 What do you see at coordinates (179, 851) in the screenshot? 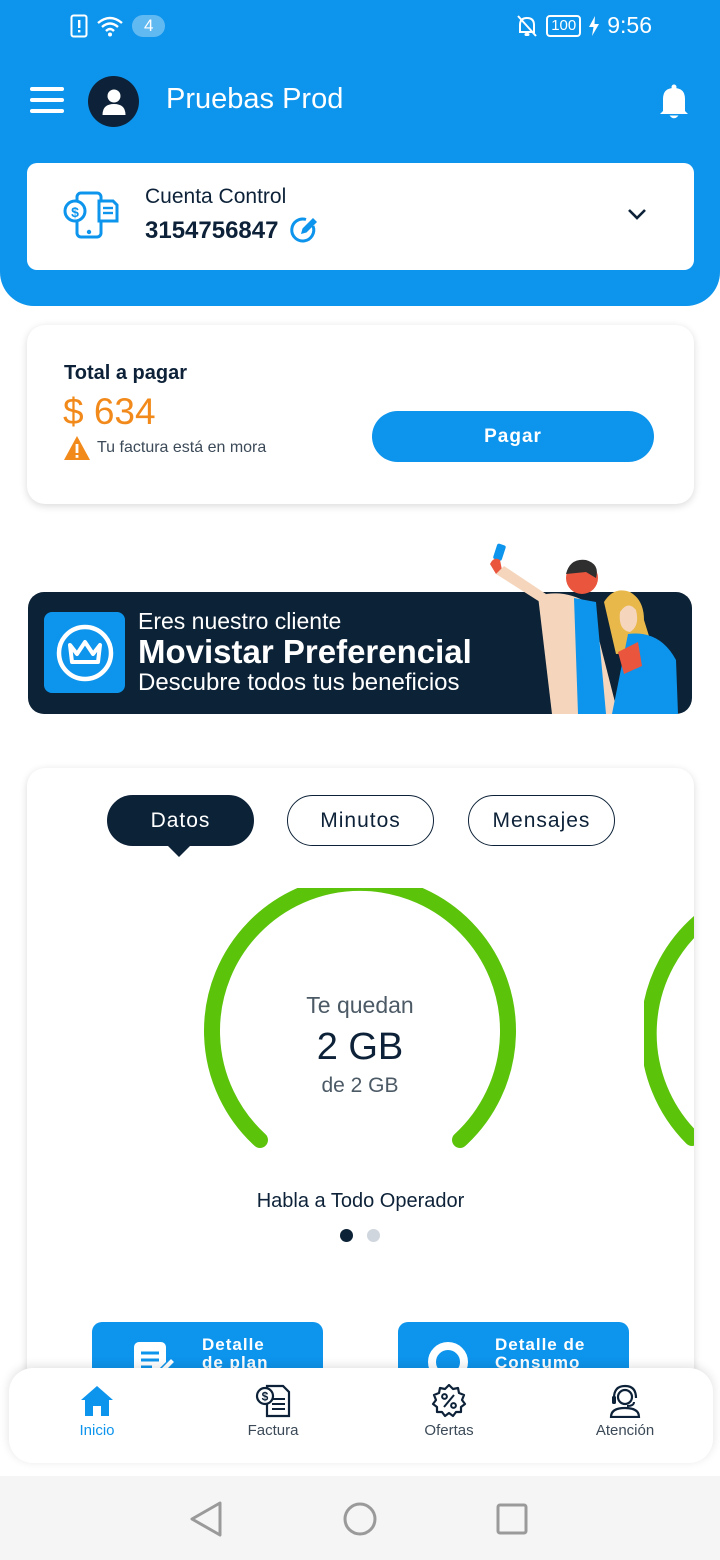
I see `active-tab-pointer` at bounding box center [179, 851].